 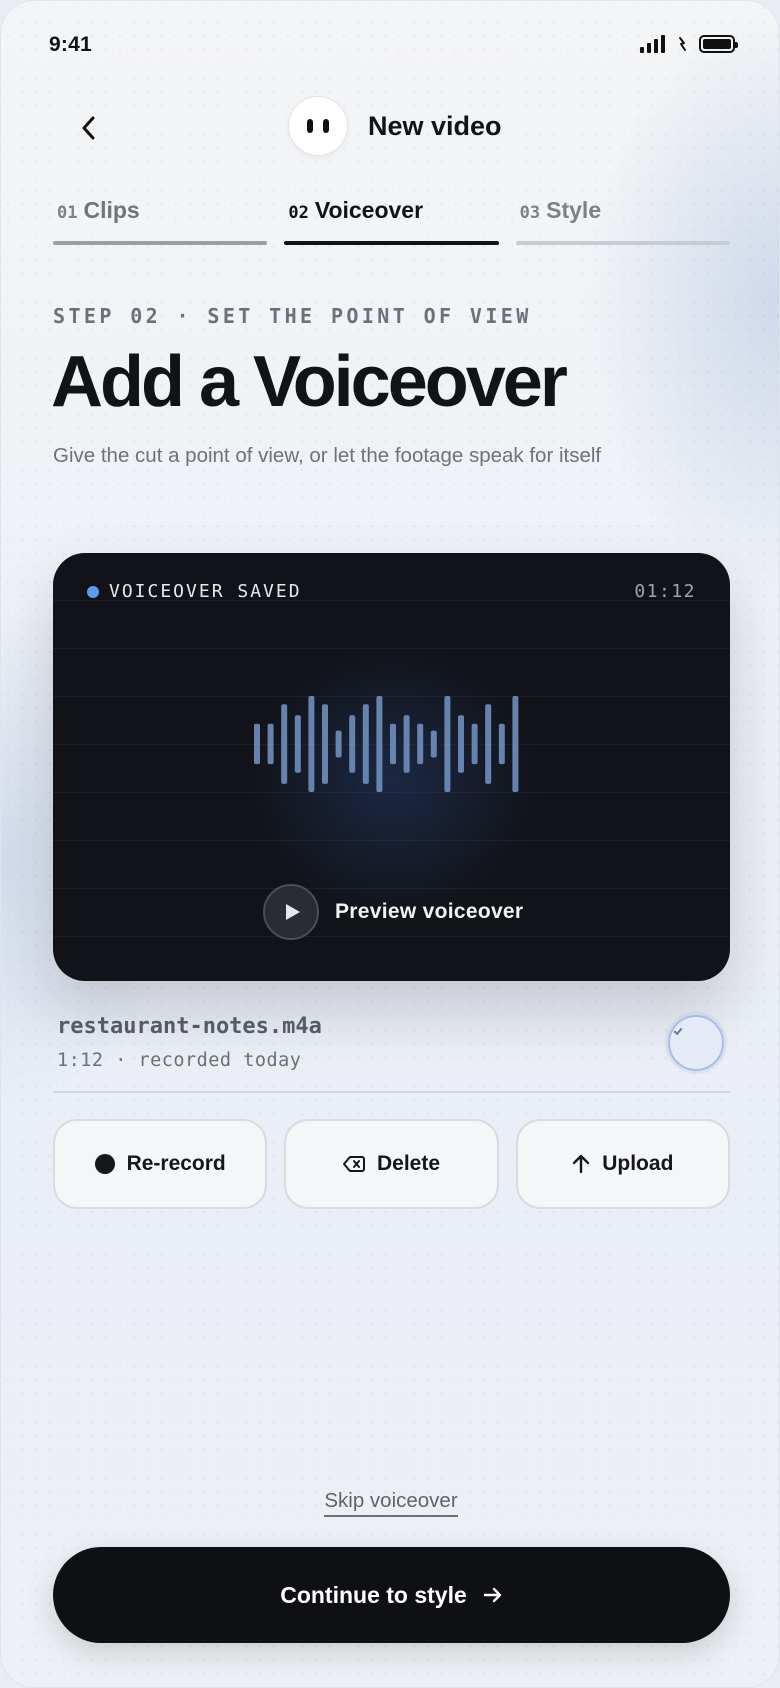 I want to click on back-button, so click(x=88, y=128).